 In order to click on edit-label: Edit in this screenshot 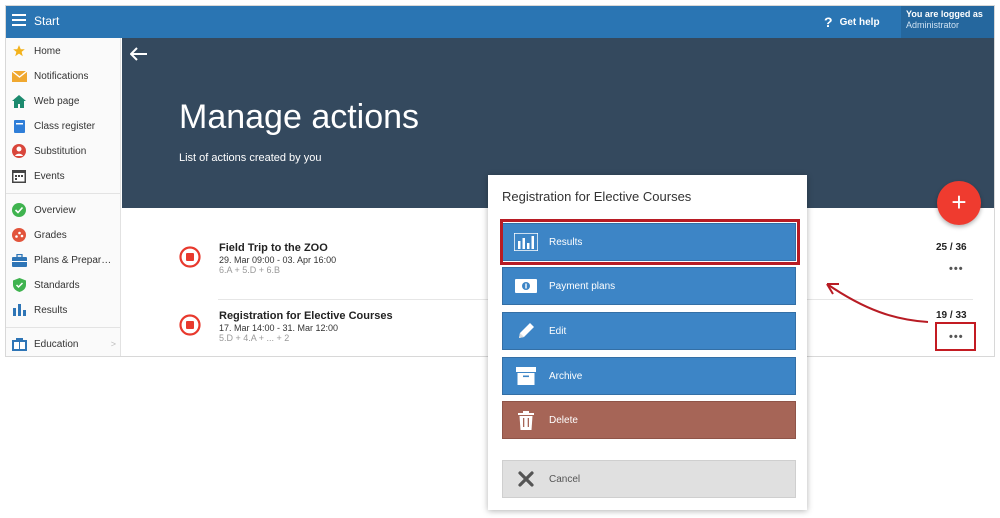, I will do `click(558, 331)`.